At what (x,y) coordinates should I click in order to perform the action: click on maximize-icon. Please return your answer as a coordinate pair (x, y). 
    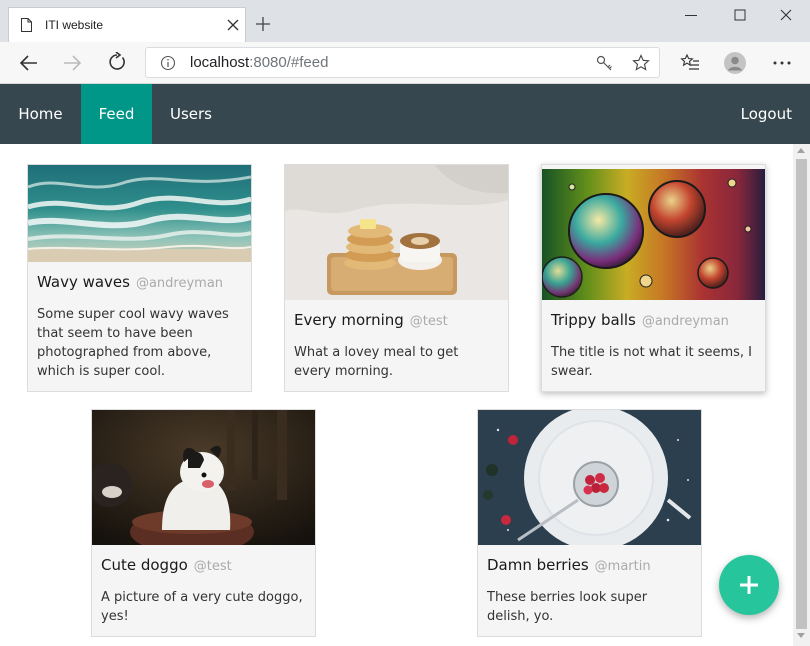
    Looking at the image, I should click on (740, 15).